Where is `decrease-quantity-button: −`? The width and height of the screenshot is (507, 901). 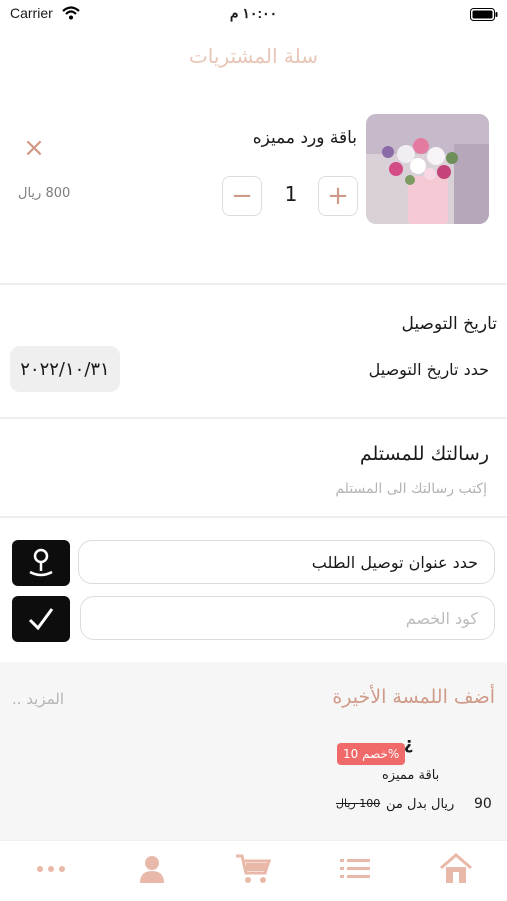
decrease-quantity-button: − is located at coordinates (242, 196).